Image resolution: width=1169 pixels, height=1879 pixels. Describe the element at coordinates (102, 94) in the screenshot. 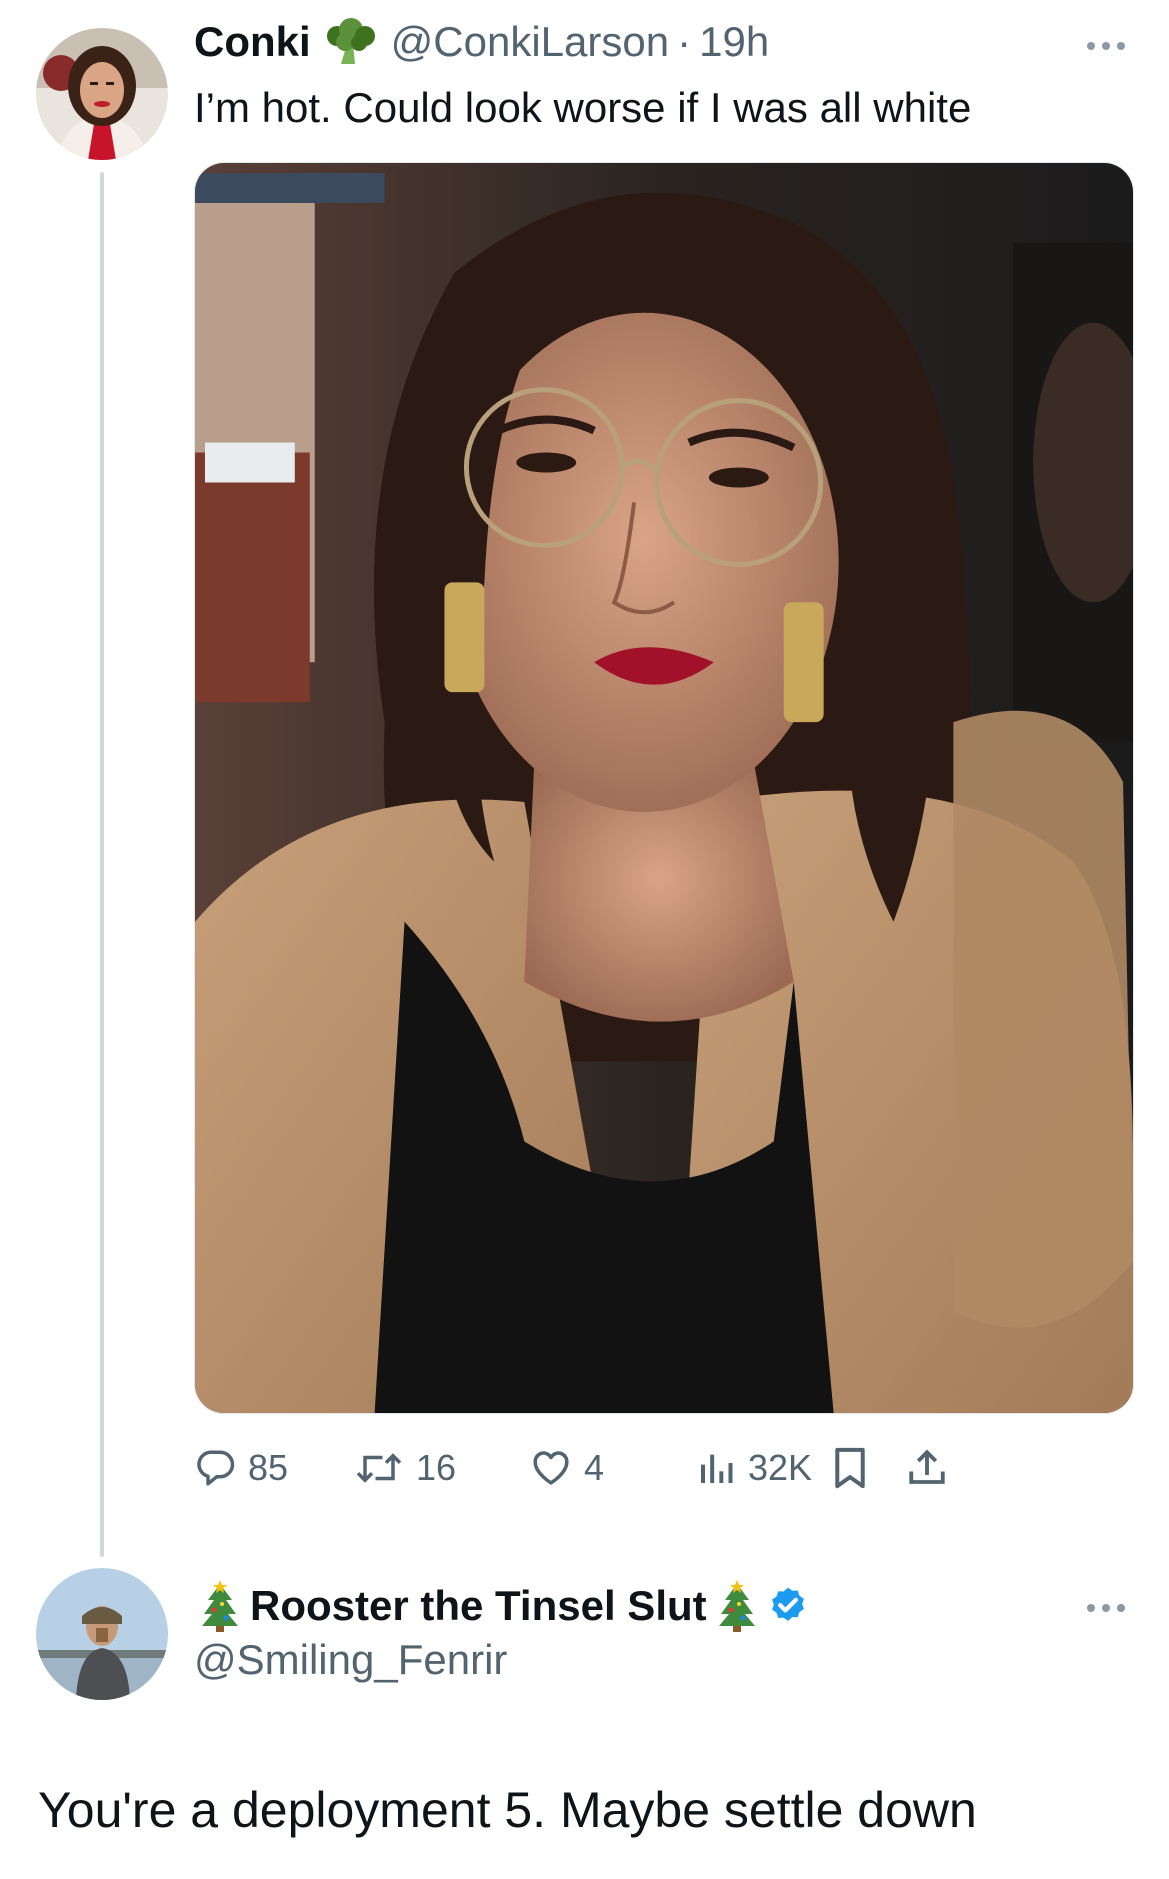

I see `author-avatar` at that location.